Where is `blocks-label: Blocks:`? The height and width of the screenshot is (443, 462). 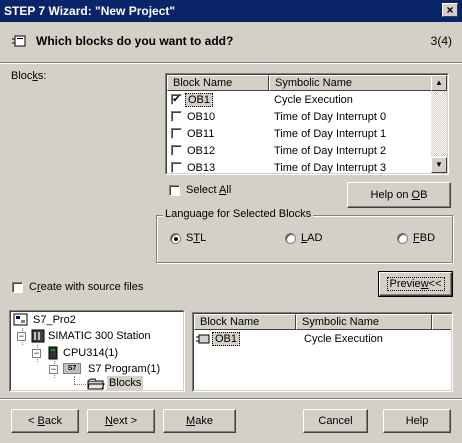 blocks-label: Blocks: is located at coordinates (29, 76).